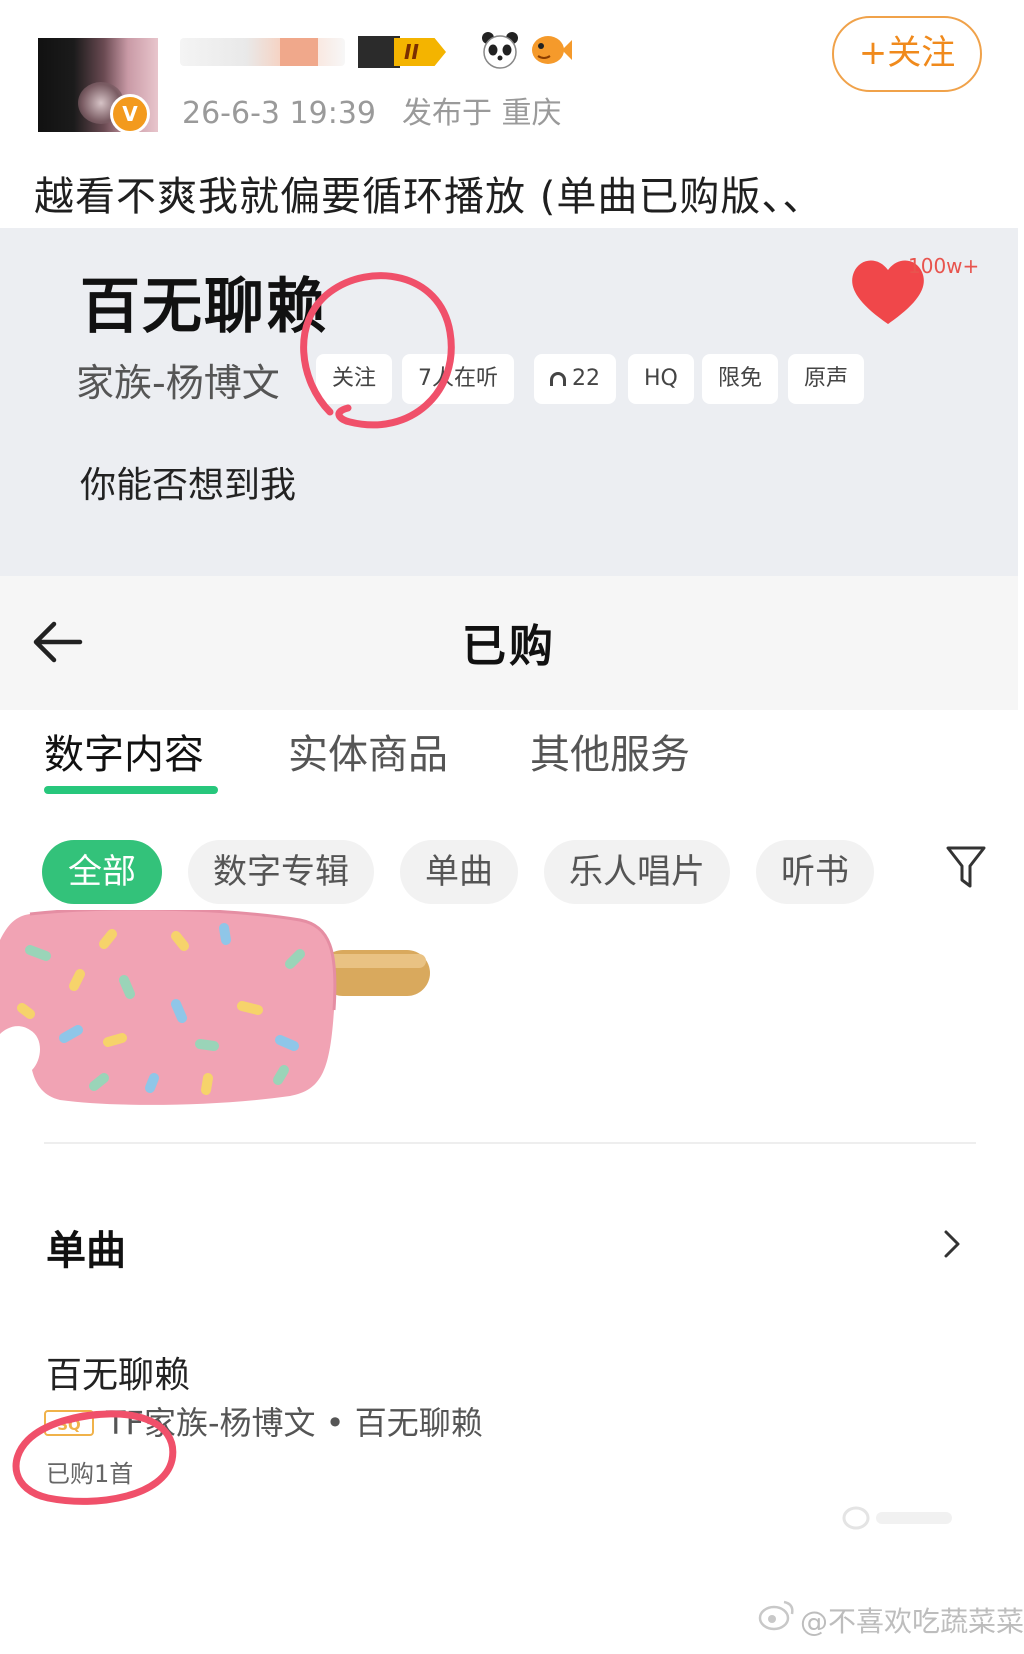  I want to click on tab-other-services: 其他服务, so click(610, 751).